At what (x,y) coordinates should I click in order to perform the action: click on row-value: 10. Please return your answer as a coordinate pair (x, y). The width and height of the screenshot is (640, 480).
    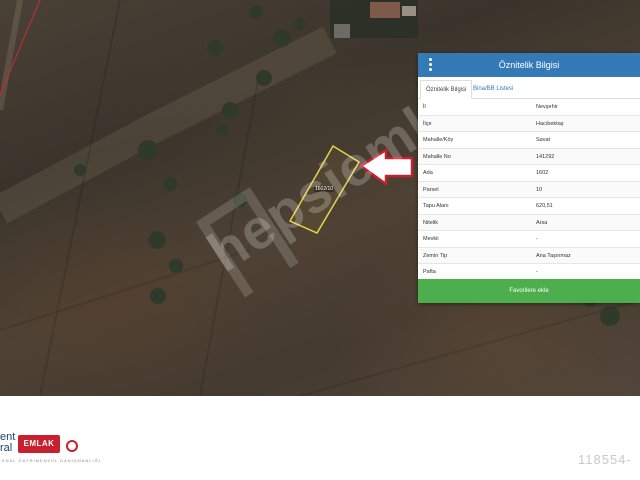
    Looking at the image, I should click on (539, 189).